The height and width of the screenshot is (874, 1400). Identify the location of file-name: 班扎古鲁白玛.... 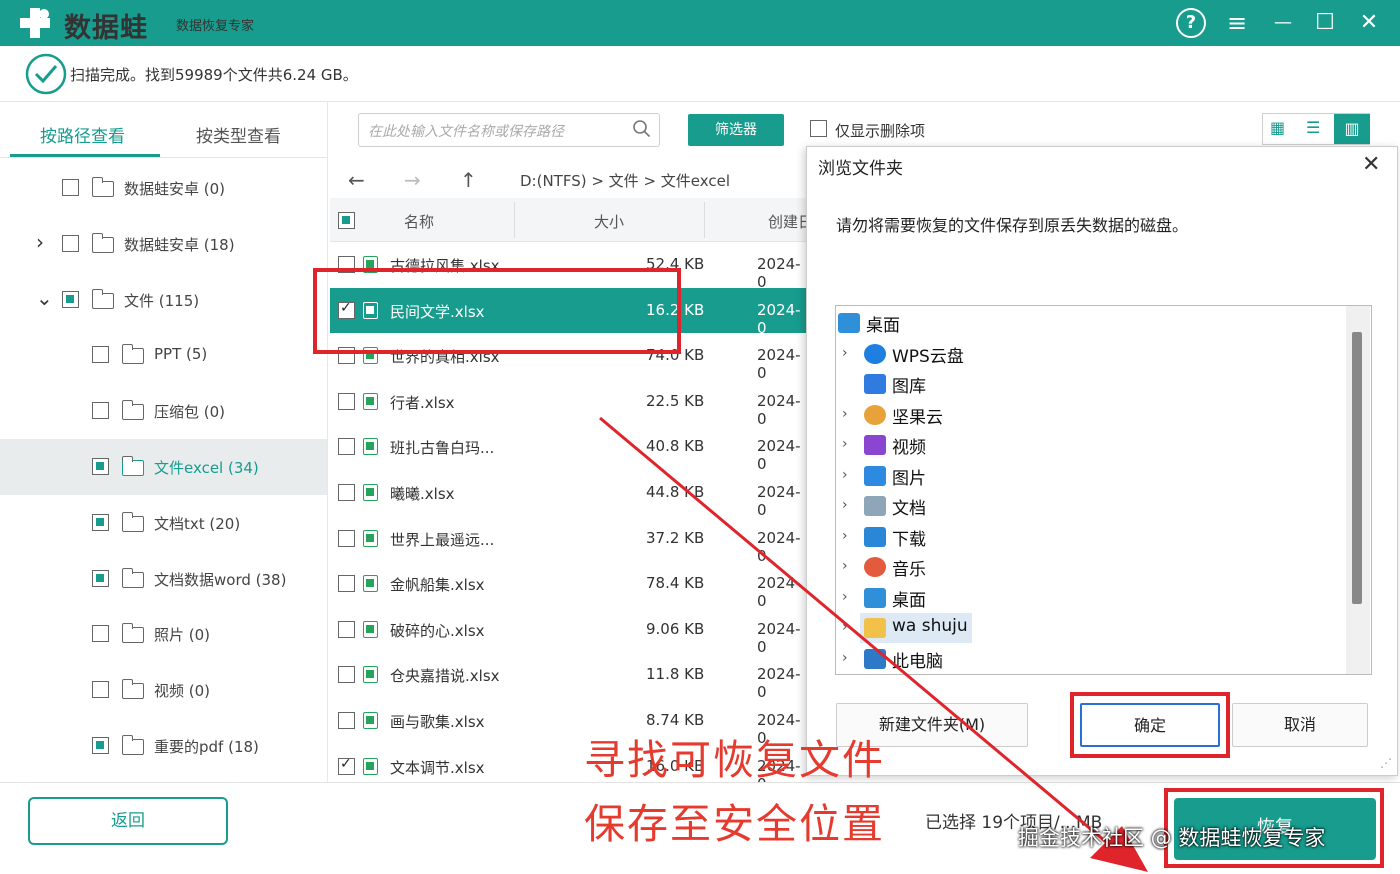
(442, 448).